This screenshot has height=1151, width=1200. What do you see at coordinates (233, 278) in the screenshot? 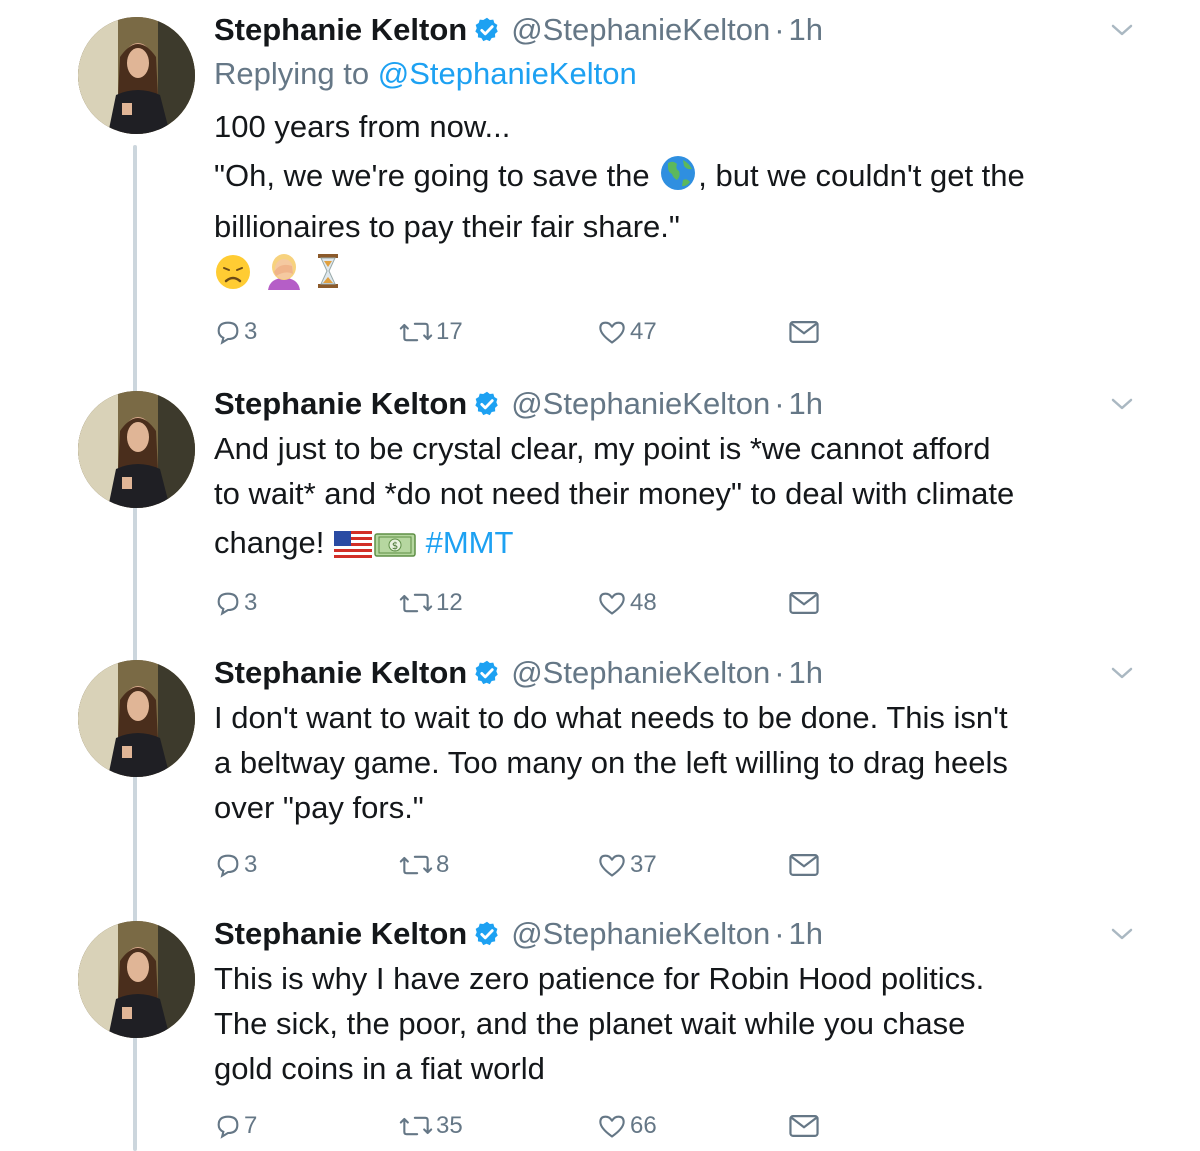
I see `disappointed-face-emoji-icon` at bounding box center [233, 278].